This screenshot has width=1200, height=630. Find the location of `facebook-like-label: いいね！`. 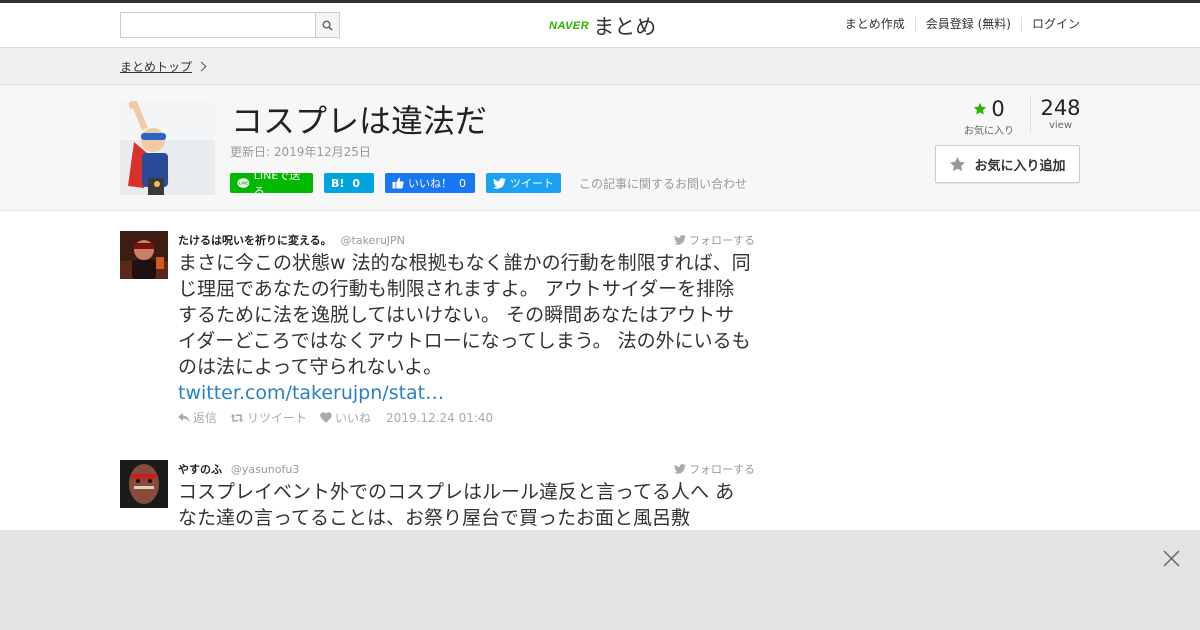

facebook-like-label: いいね！ is located at coordinates (430, 183).